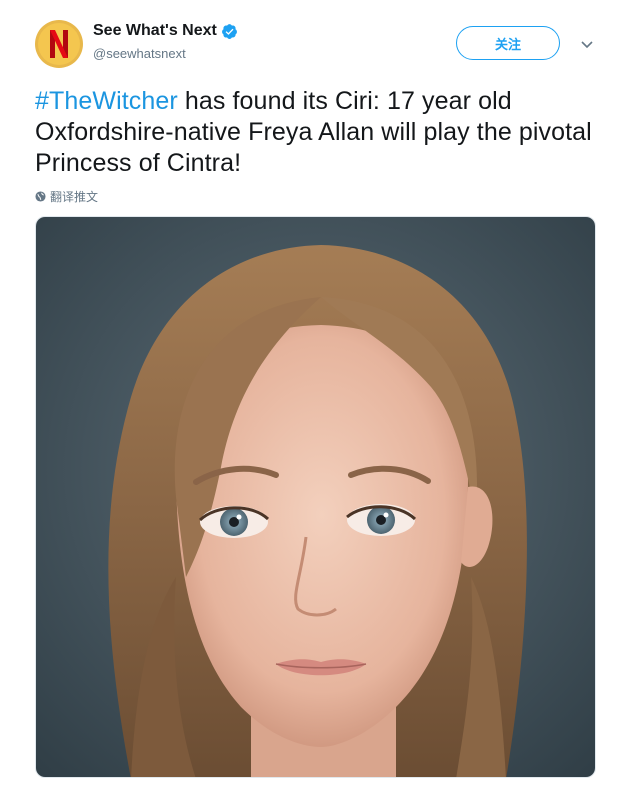 Image resolution: width=630 pixels, height=785 pixels. What do you see at coordinates (587, 45) in the screenshot?
I see `chevron-down-icon` at bounding box center [587, 45].